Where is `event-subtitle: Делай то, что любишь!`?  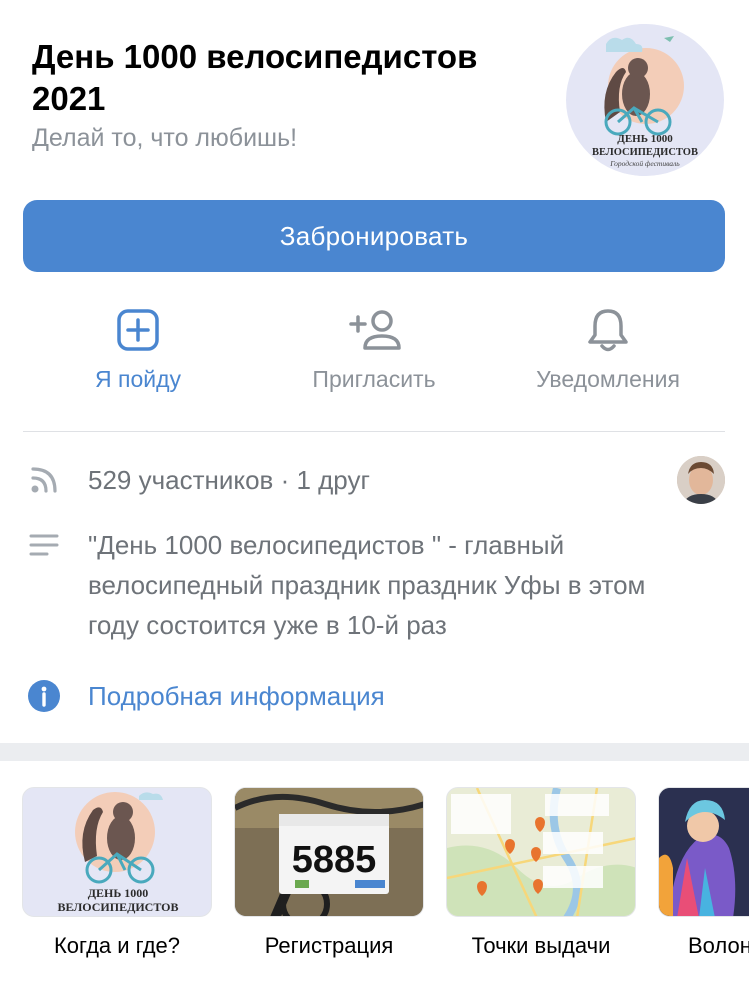 event-subtitle: Делай то, что любишь! is located at coordinates (165, 138).